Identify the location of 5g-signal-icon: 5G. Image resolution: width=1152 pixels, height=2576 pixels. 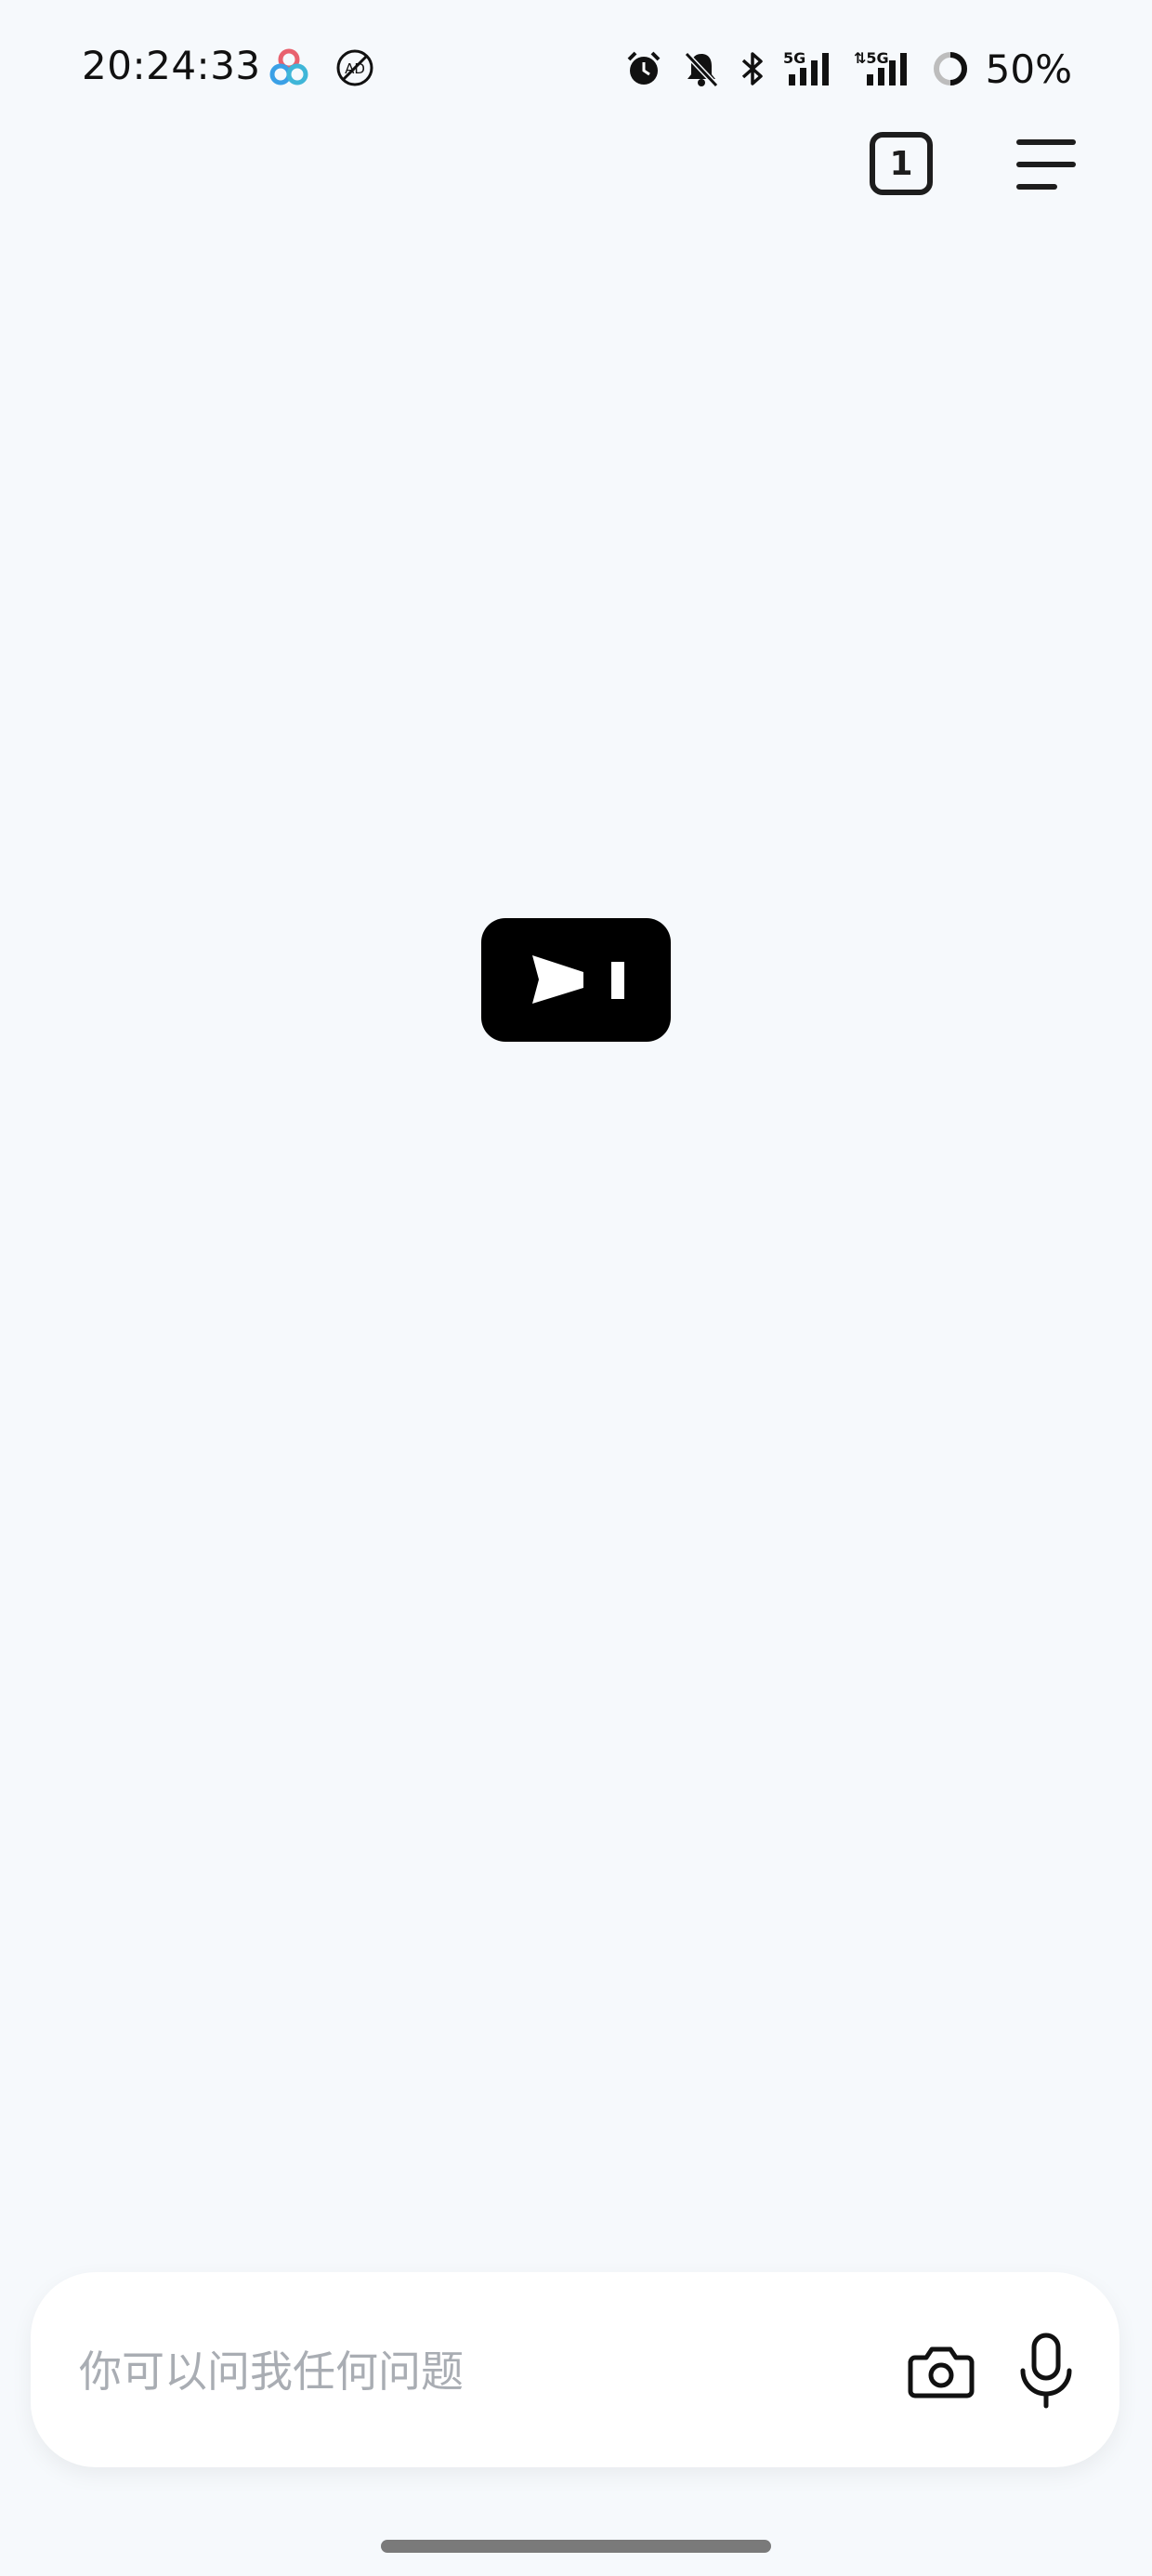
(810, 68).